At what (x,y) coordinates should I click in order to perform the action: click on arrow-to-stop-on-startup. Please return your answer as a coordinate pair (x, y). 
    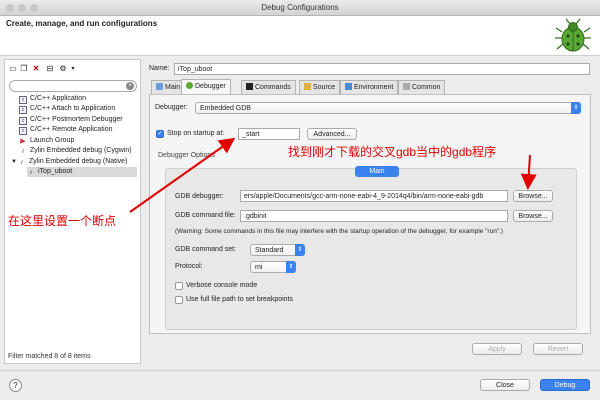
    Looking at the image, I should click on (182, 175).